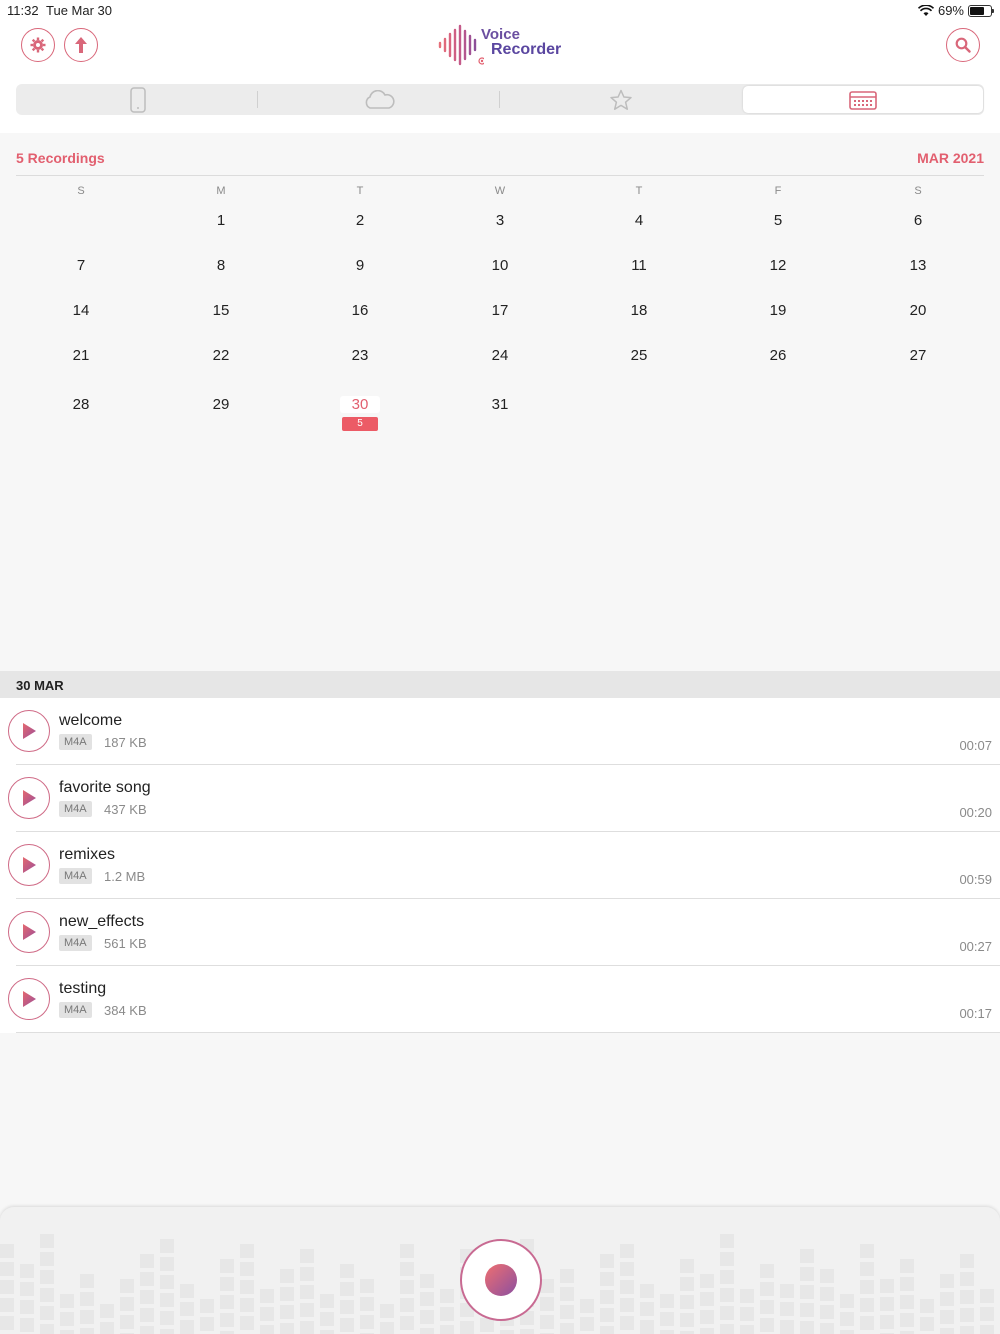 The width and height of the screenshot is (1000, 1334). What do you see at coordinates (500, 220) in the screenshot?
I see `calendar-day: 3` at bounding box center [500, 220].